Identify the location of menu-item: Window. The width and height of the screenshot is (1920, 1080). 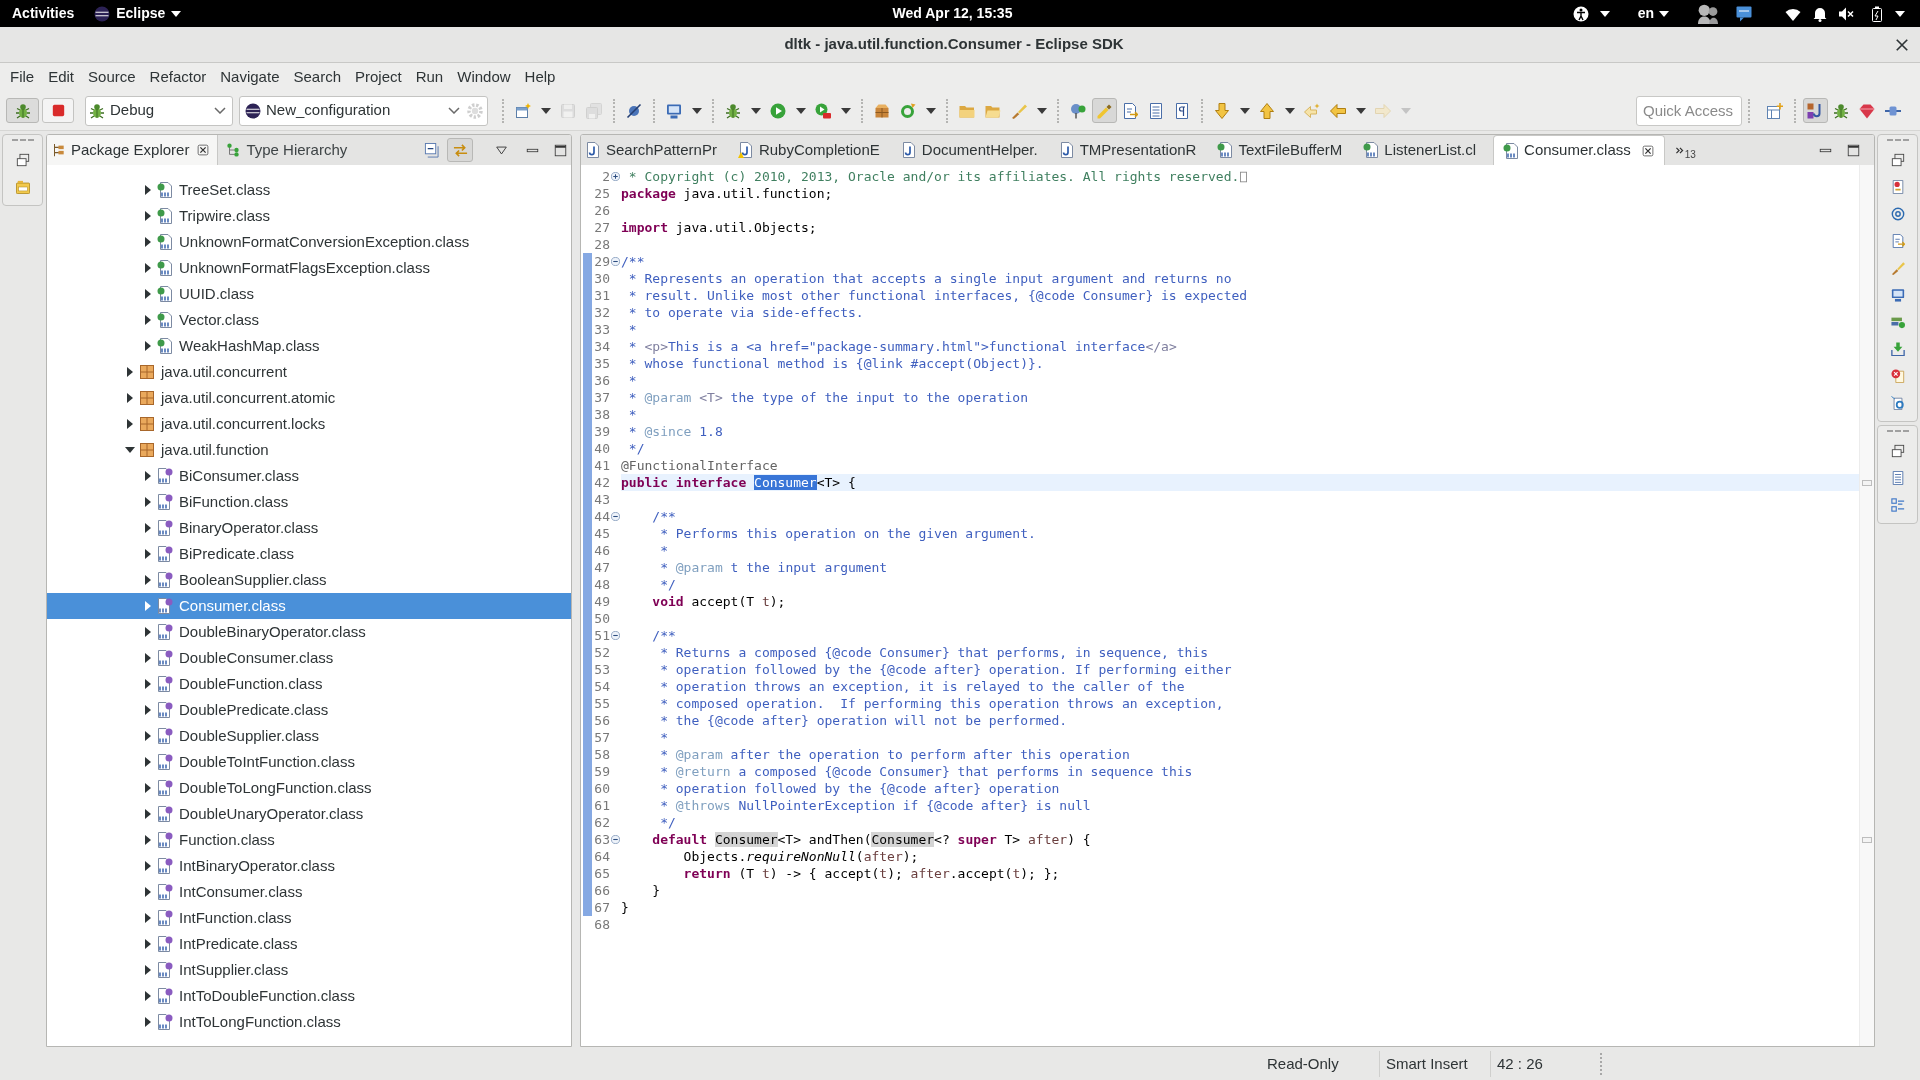
(484, 77).